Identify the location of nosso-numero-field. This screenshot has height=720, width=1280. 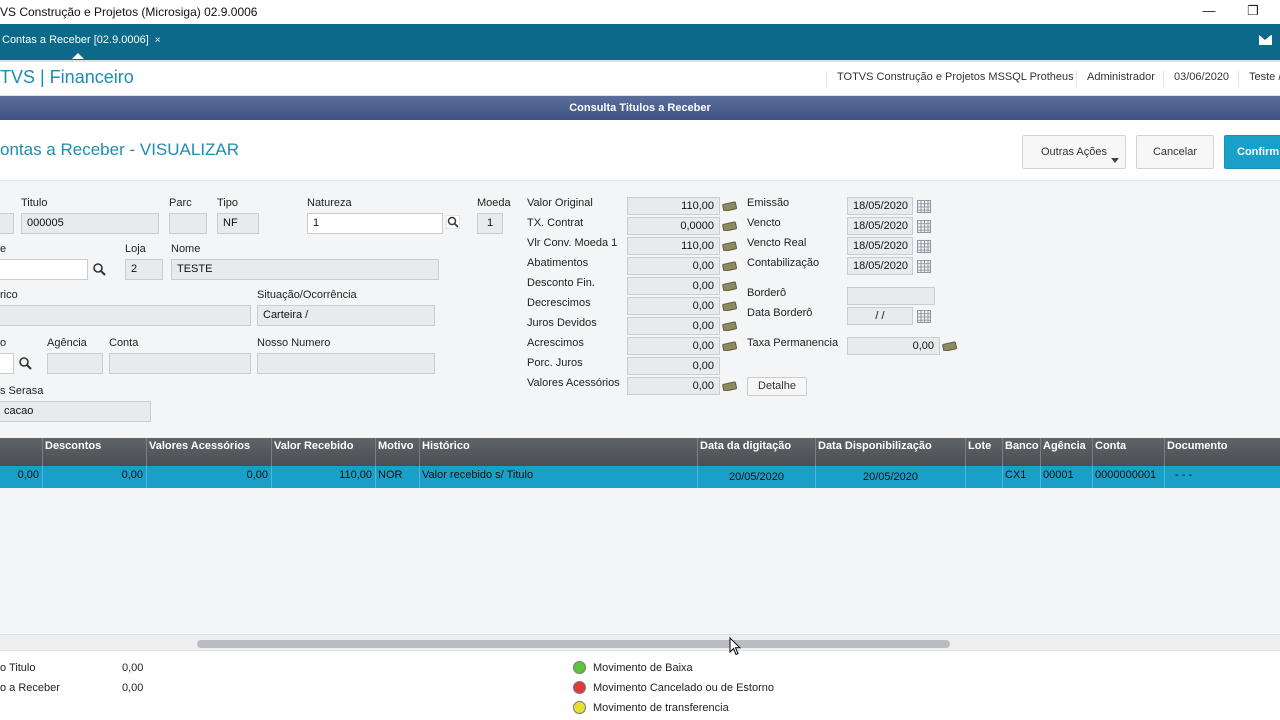
(346, 363).